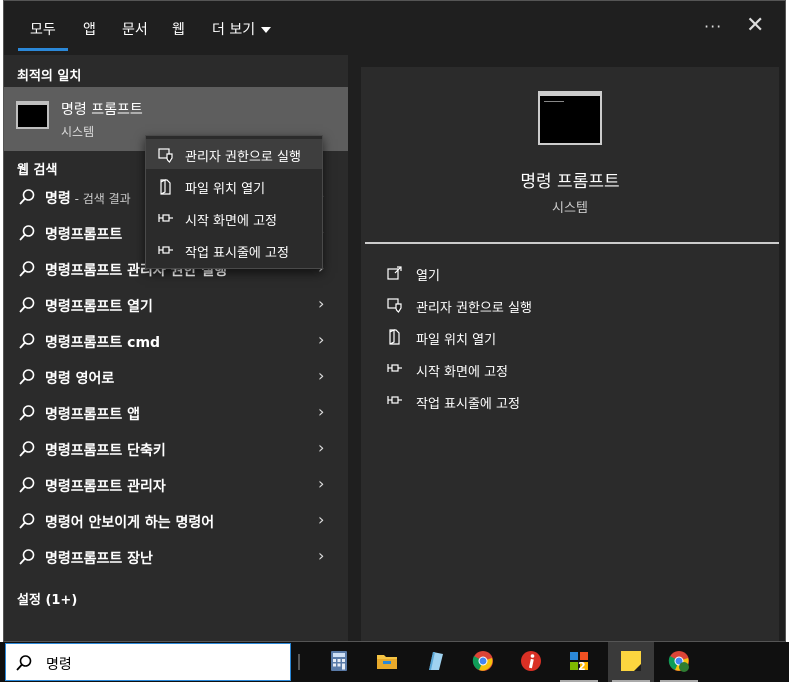 The width and height of the screenshot is (789, 682). I want to click on web-search-result: 명령프롬프트 열기 ›, so click(176, 305).